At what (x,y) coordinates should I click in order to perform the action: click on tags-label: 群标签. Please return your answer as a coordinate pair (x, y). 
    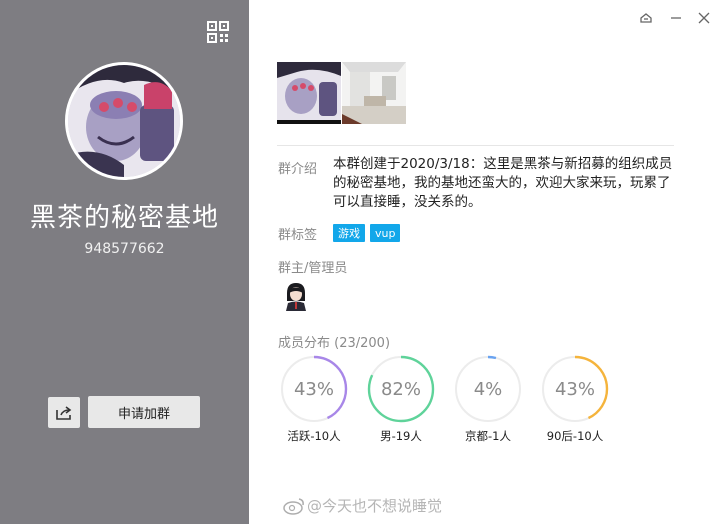
    Looking at the image, I should click on (298, 235).